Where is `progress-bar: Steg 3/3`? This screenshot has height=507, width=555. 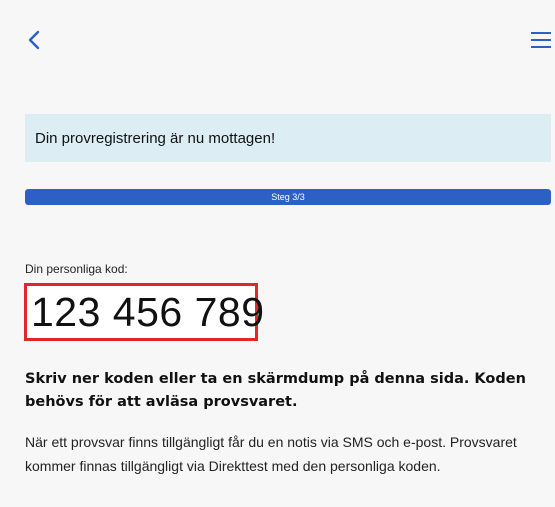 progress-bar: Steg 3/3 is located at coordinates (288, 197).